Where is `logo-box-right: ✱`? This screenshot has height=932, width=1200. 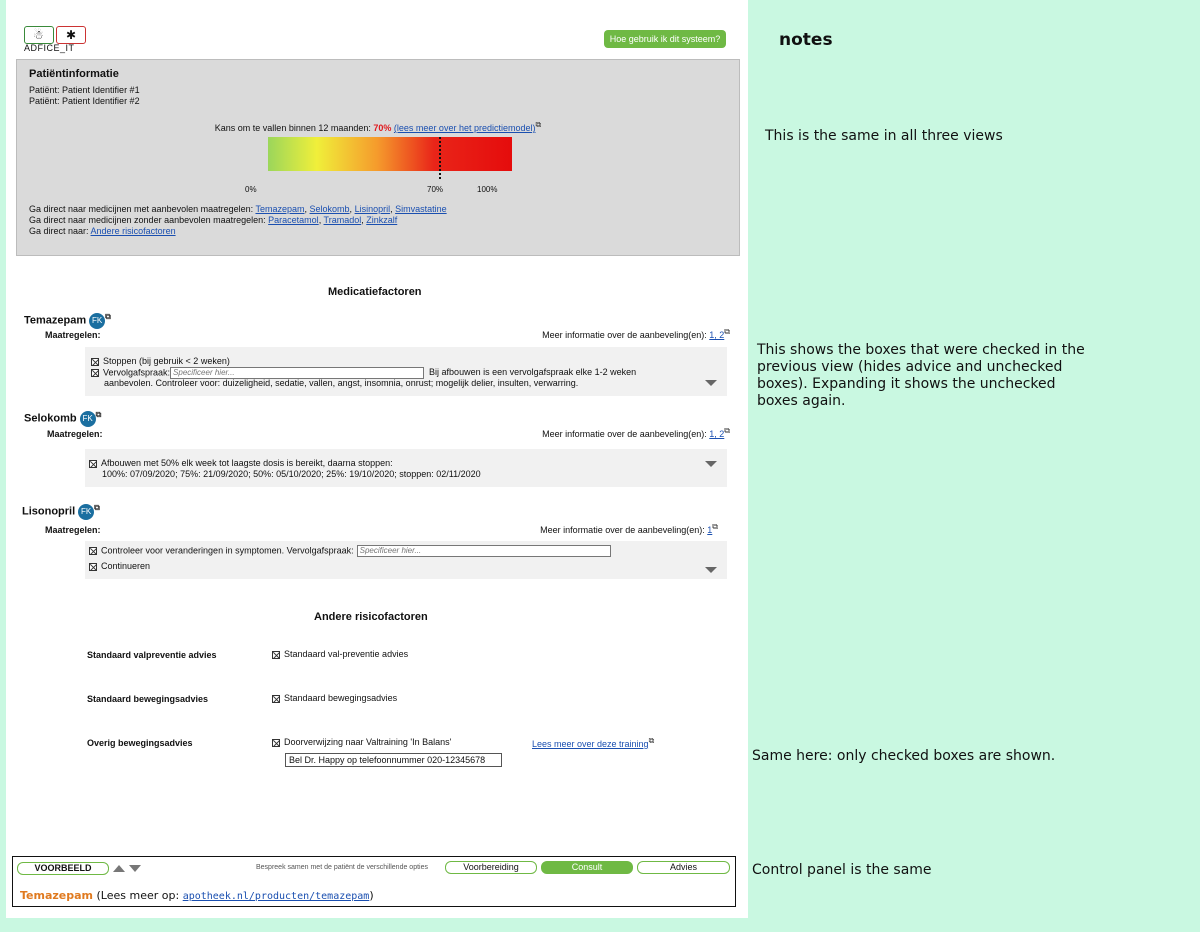
logo-box-right: ✱ is located at coordinates (71, 35).